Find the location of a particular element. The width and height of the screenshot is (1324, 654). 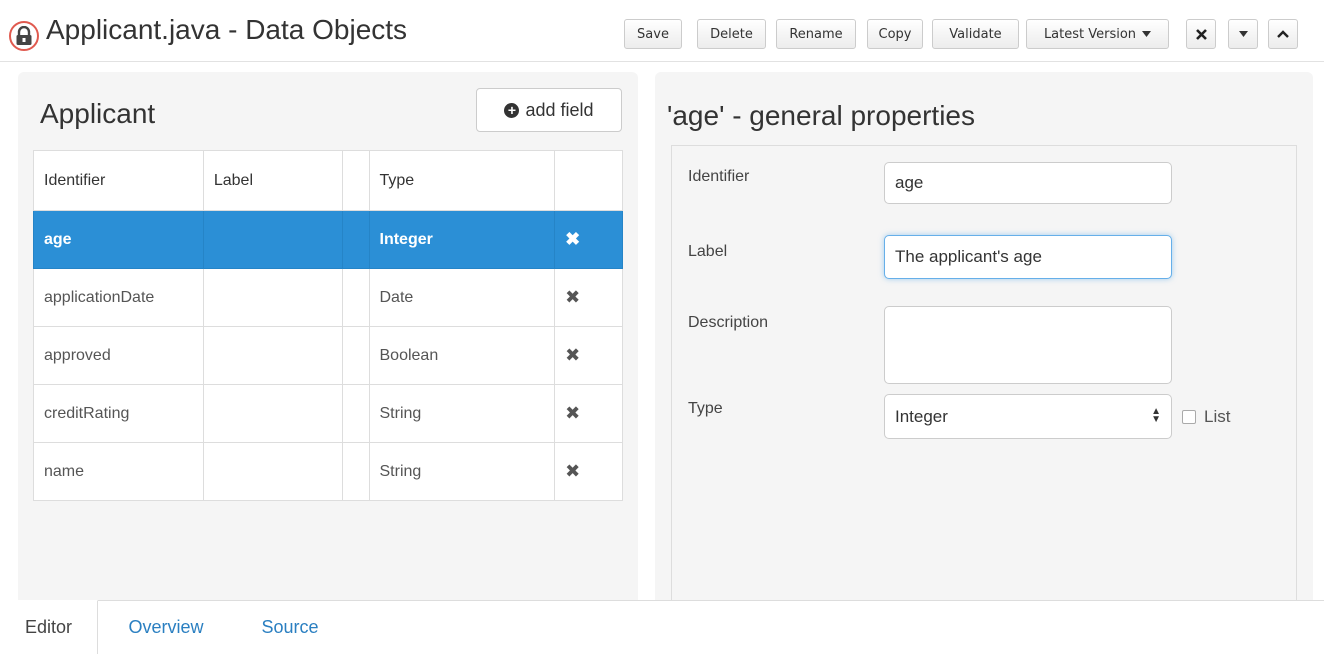

table-header-row: Identifier Label Type is located at coordinates (328, 180).